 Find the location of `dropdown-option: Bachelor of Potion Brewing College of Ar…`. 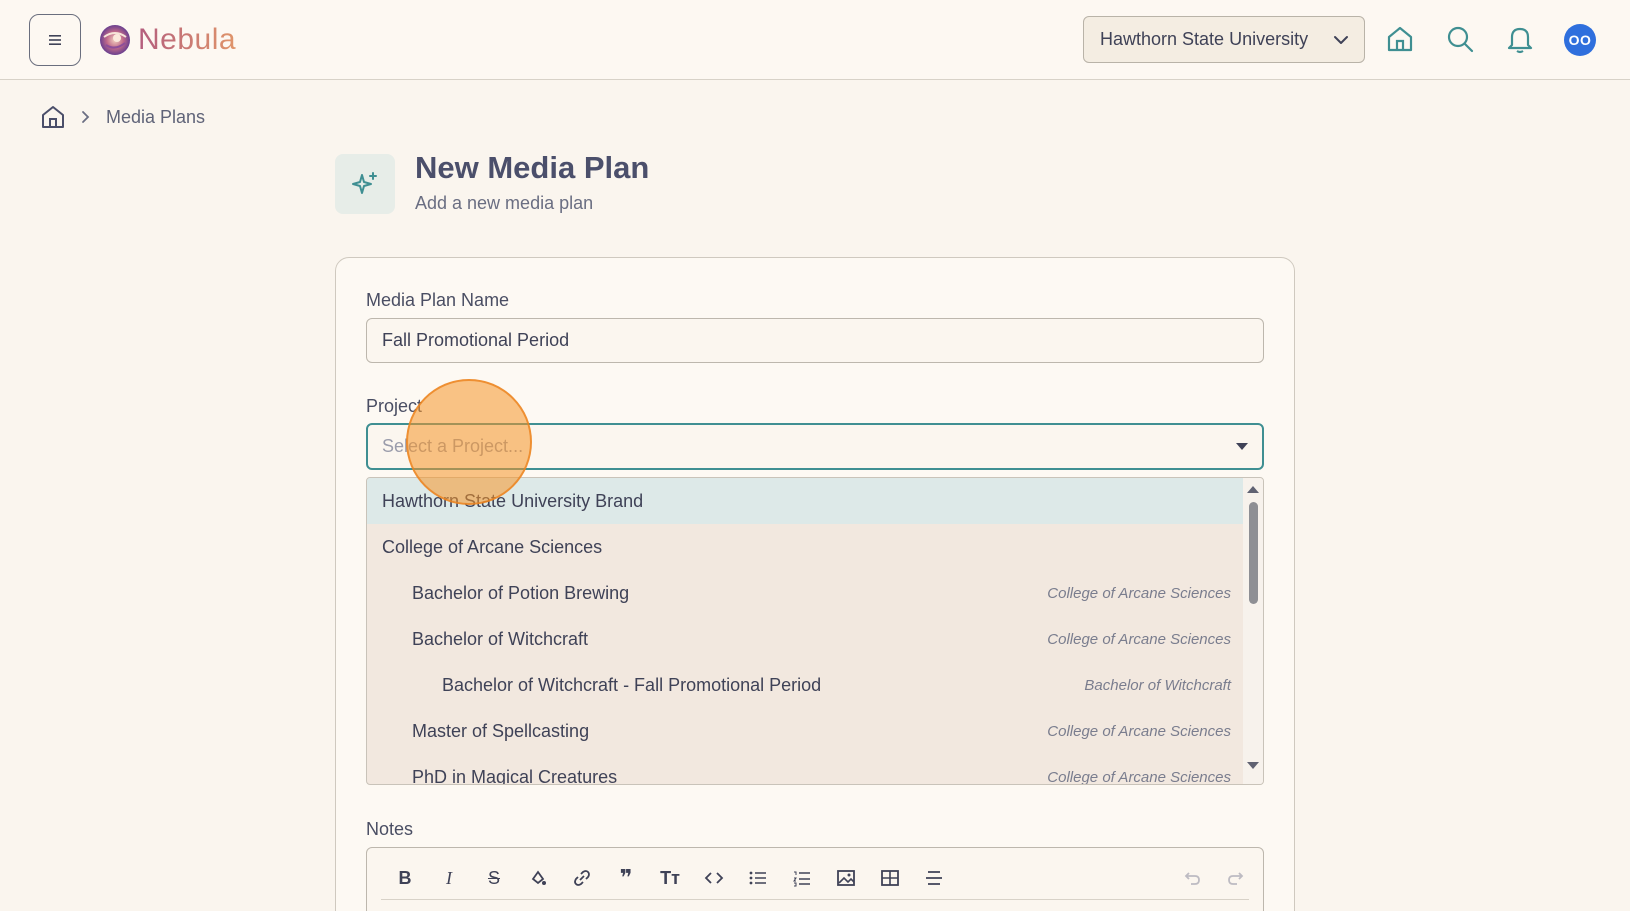

dropdown-option: Bachelor of Potion Brewing College of Ar… is located at coordinates (806, 593).